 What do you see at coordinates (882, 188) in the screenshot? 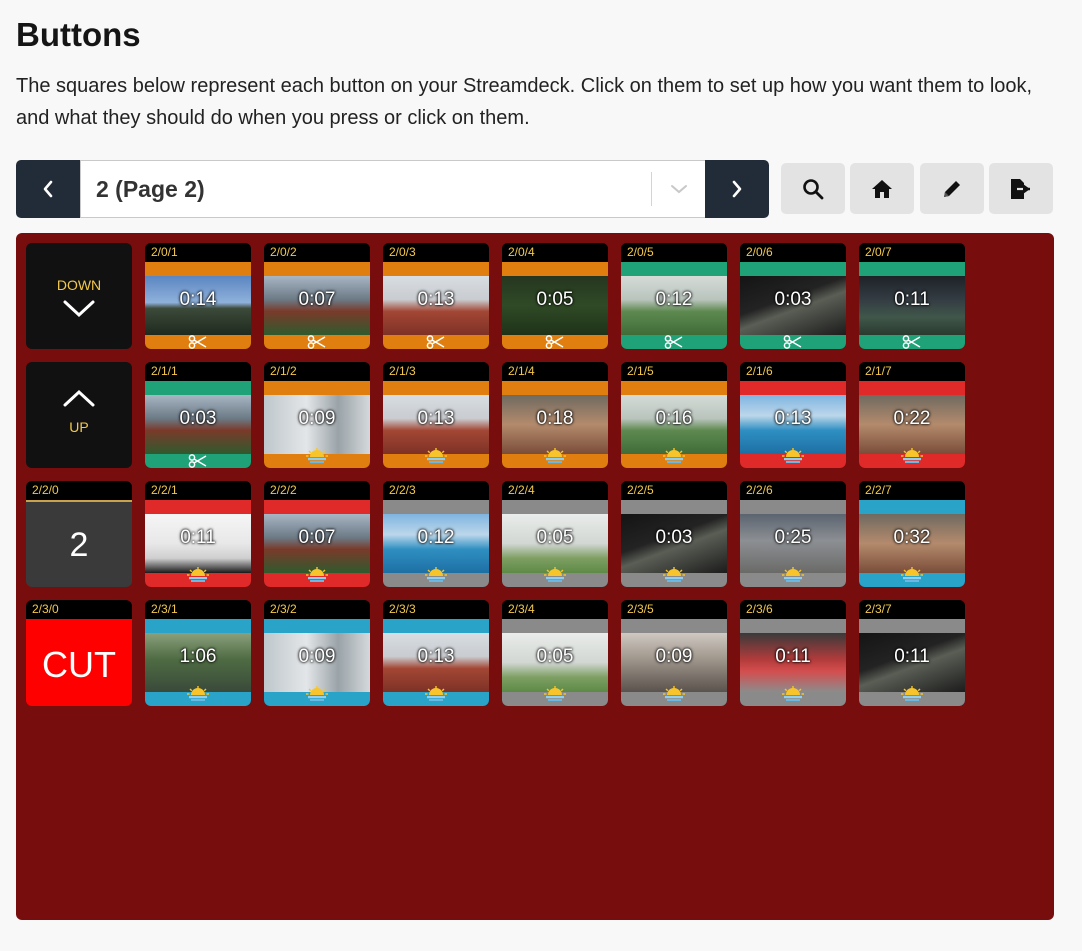
I see `home-button` at bounding box center [882, 188].